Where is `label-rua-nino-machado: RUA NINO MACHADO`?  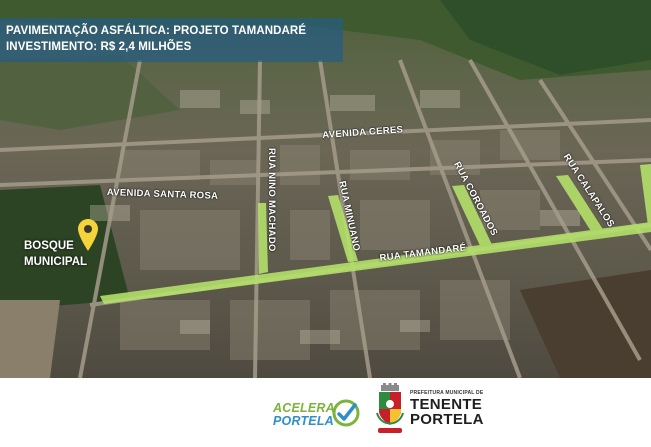
label-rua-nino-machado: RUA NINO MACHADO is located at coordinates (271, 200).